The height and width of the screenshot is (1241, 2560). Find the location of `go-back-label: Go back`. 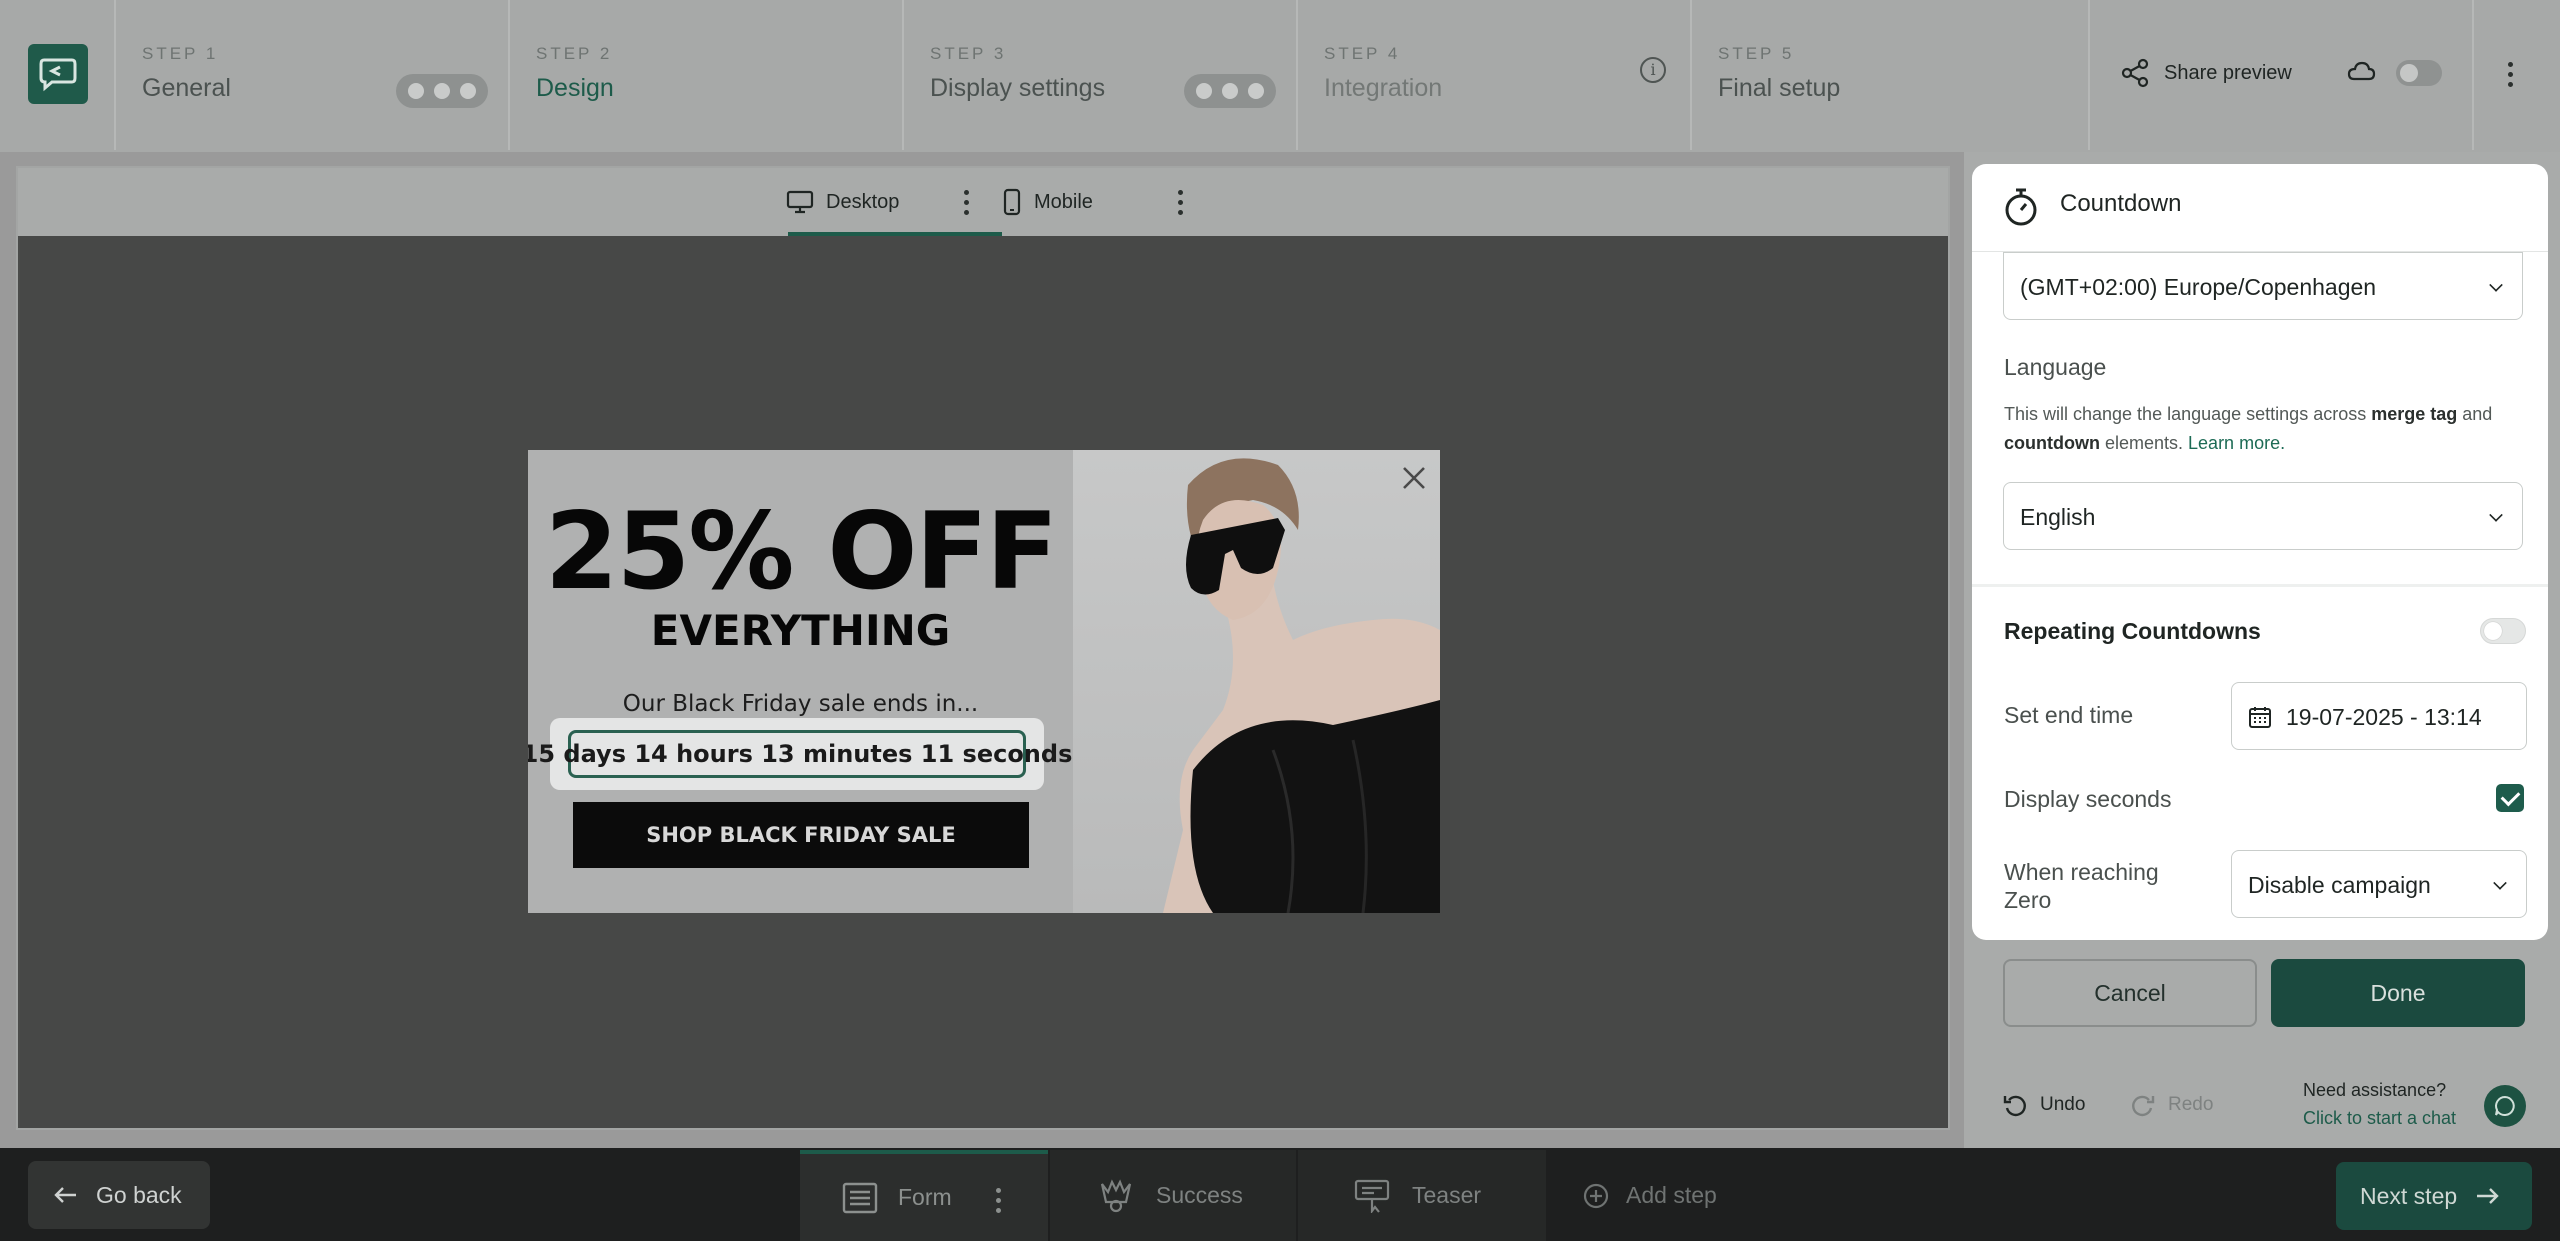

go-back-label: Go back is located at coordinates (139, 1194).